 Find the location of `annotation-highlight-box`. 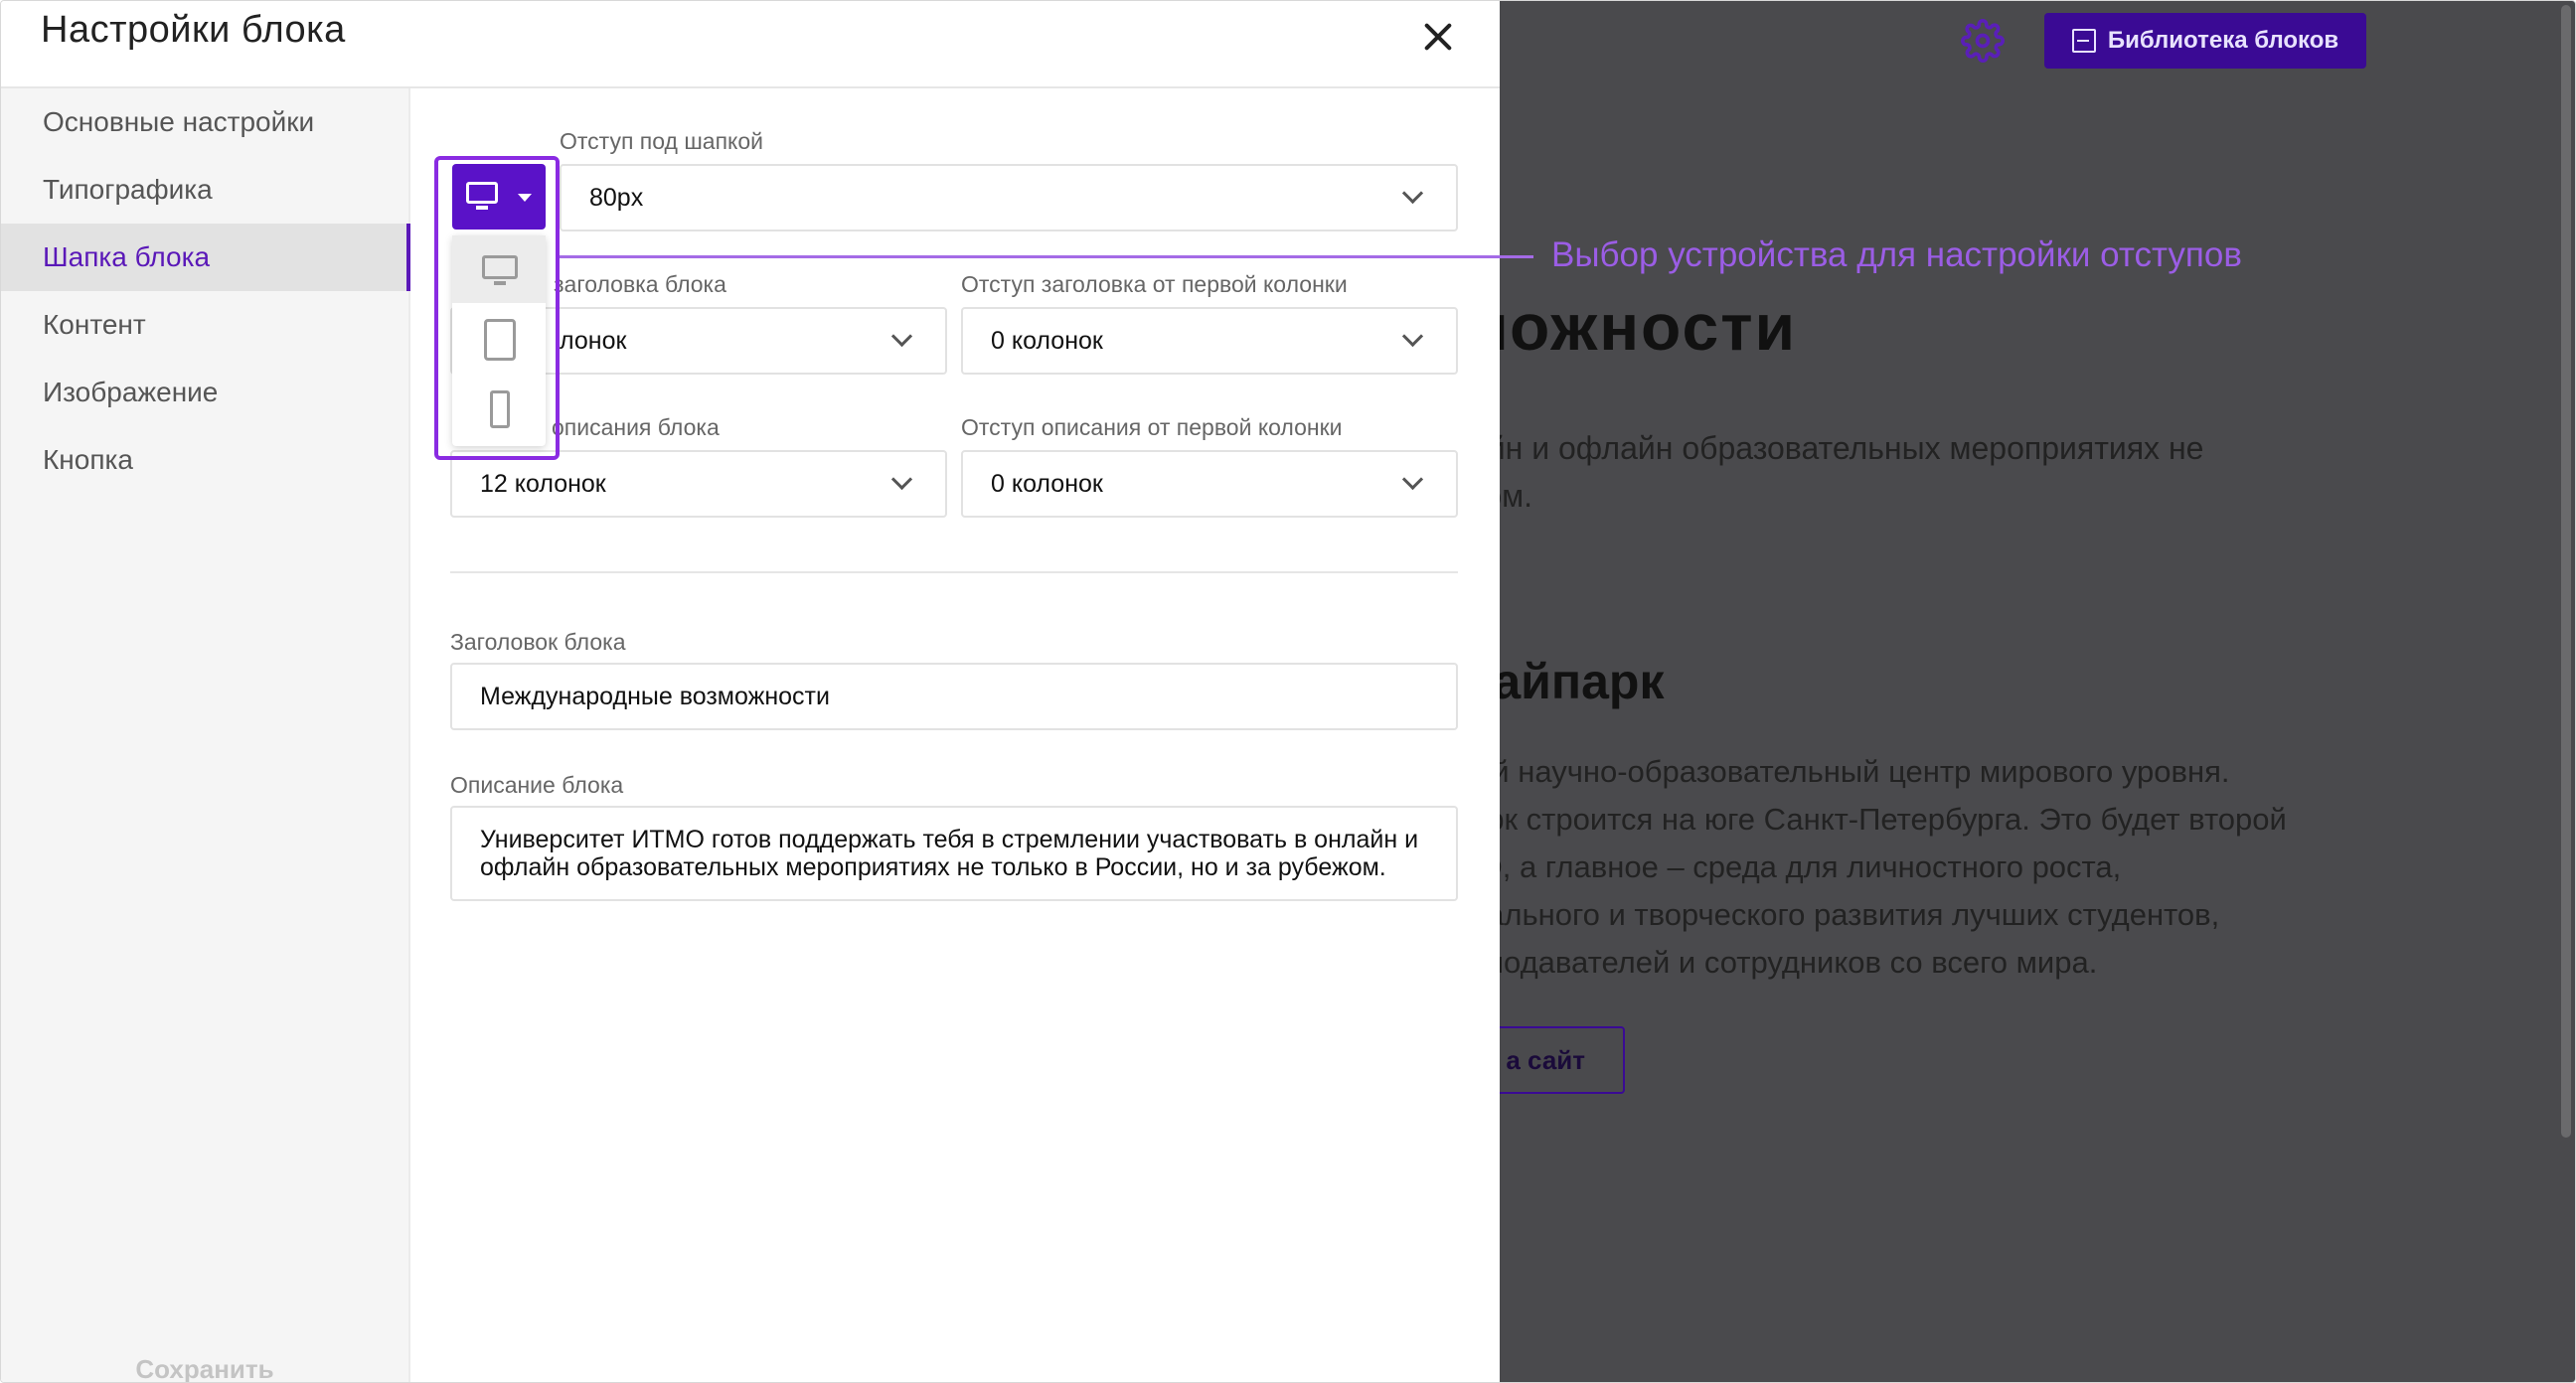

annotation-highlight-box is located at coordinates (497, 308).